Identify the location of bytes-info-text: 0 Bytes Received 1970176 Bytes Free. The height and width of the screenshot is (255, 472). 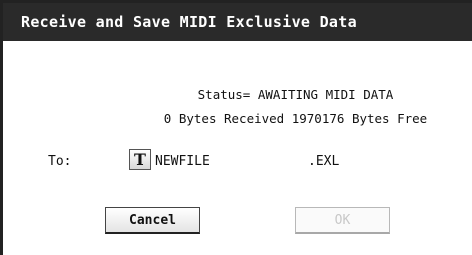
(295, 118).